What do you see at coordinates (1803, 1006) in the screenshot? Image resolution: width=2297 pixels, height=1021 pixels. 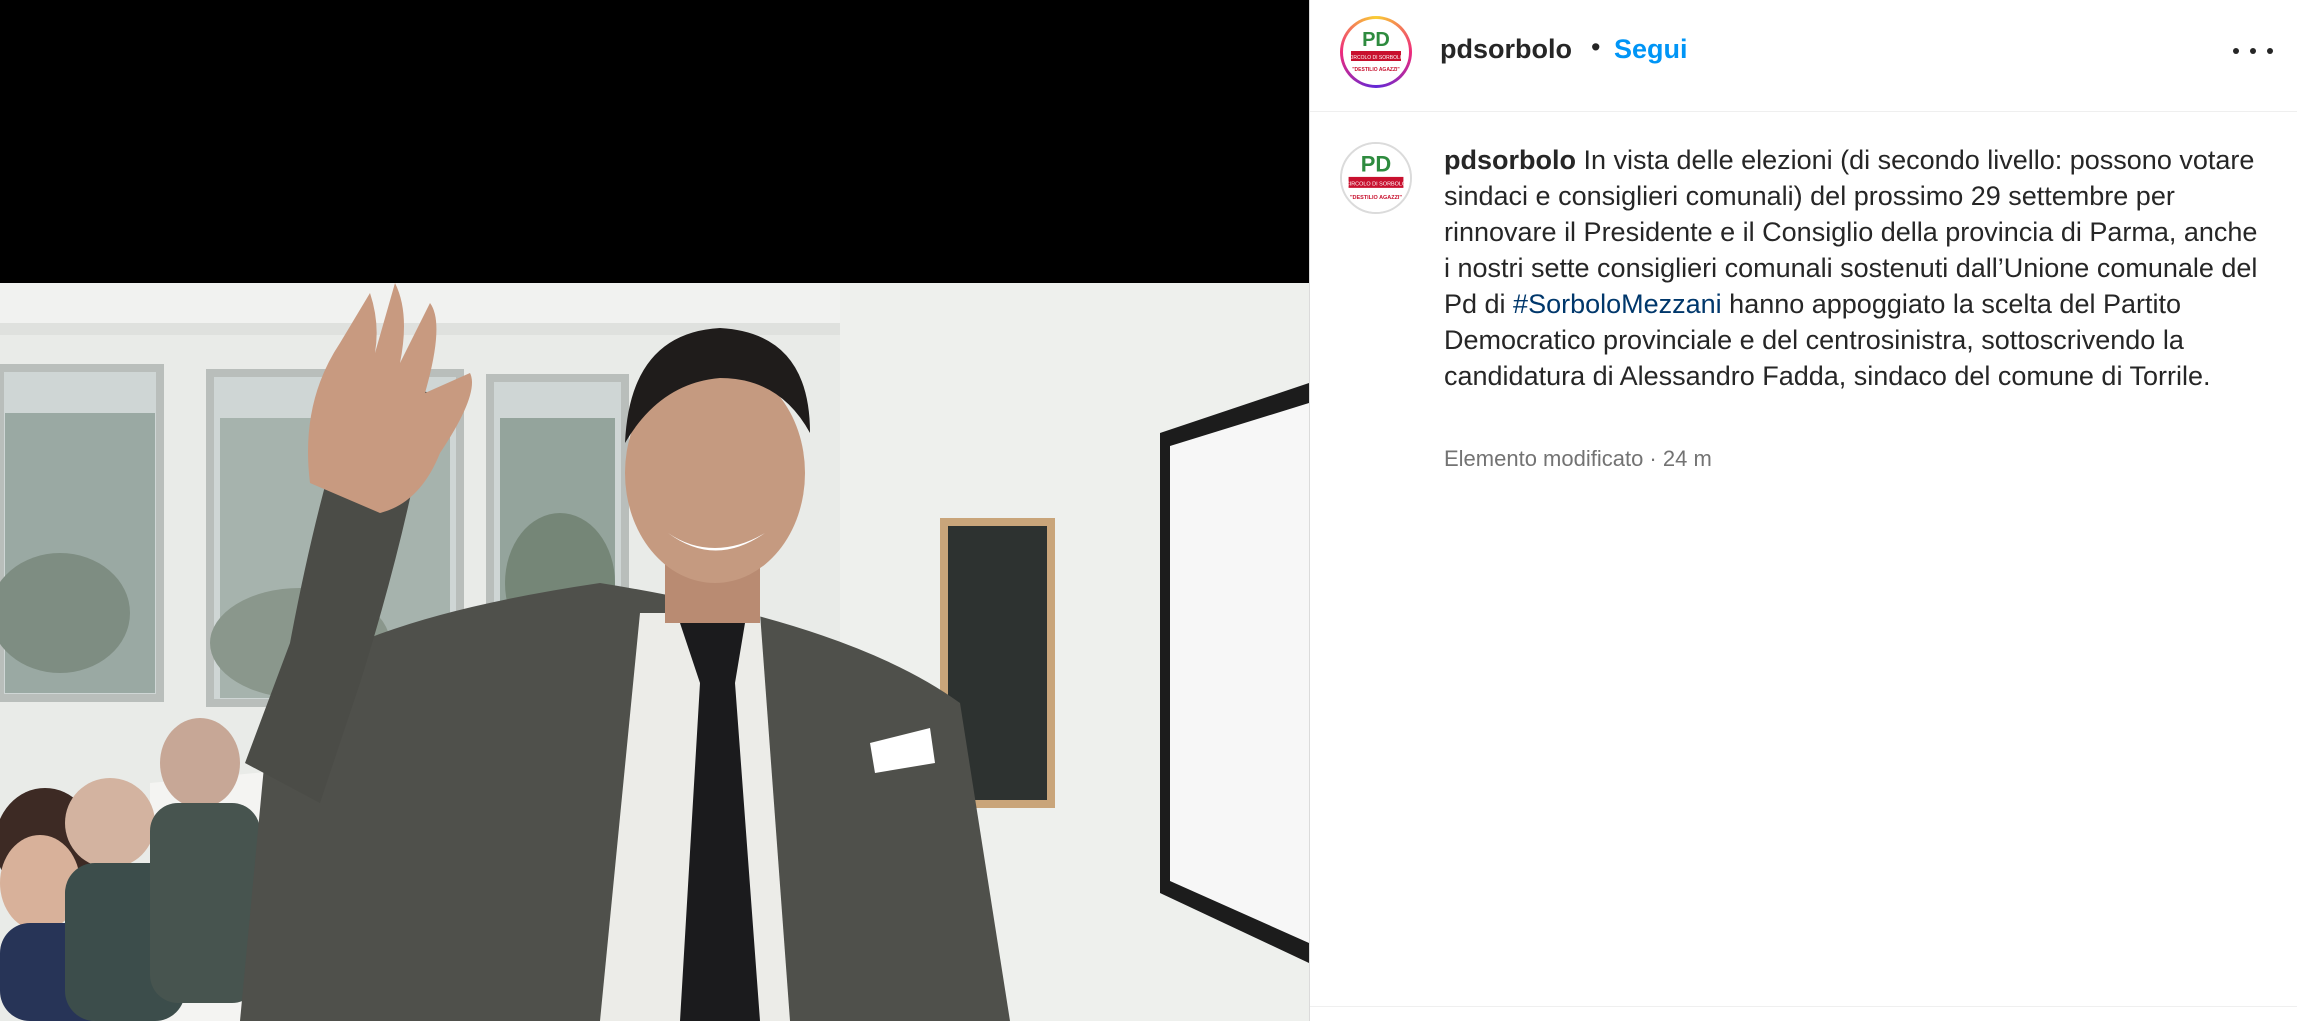 I see `divider` at bounding box center [1803, 1006].